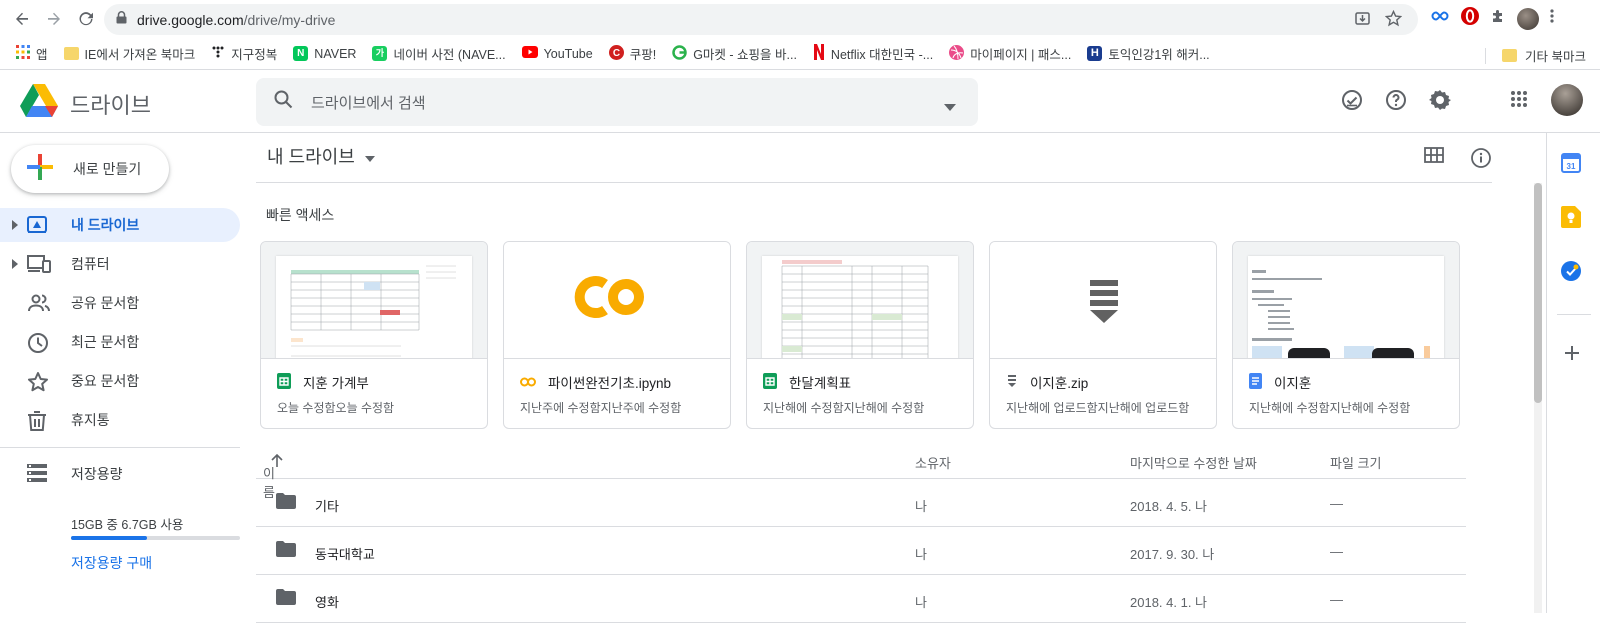  I want to click on gmarket-icon, so click(679, 53).